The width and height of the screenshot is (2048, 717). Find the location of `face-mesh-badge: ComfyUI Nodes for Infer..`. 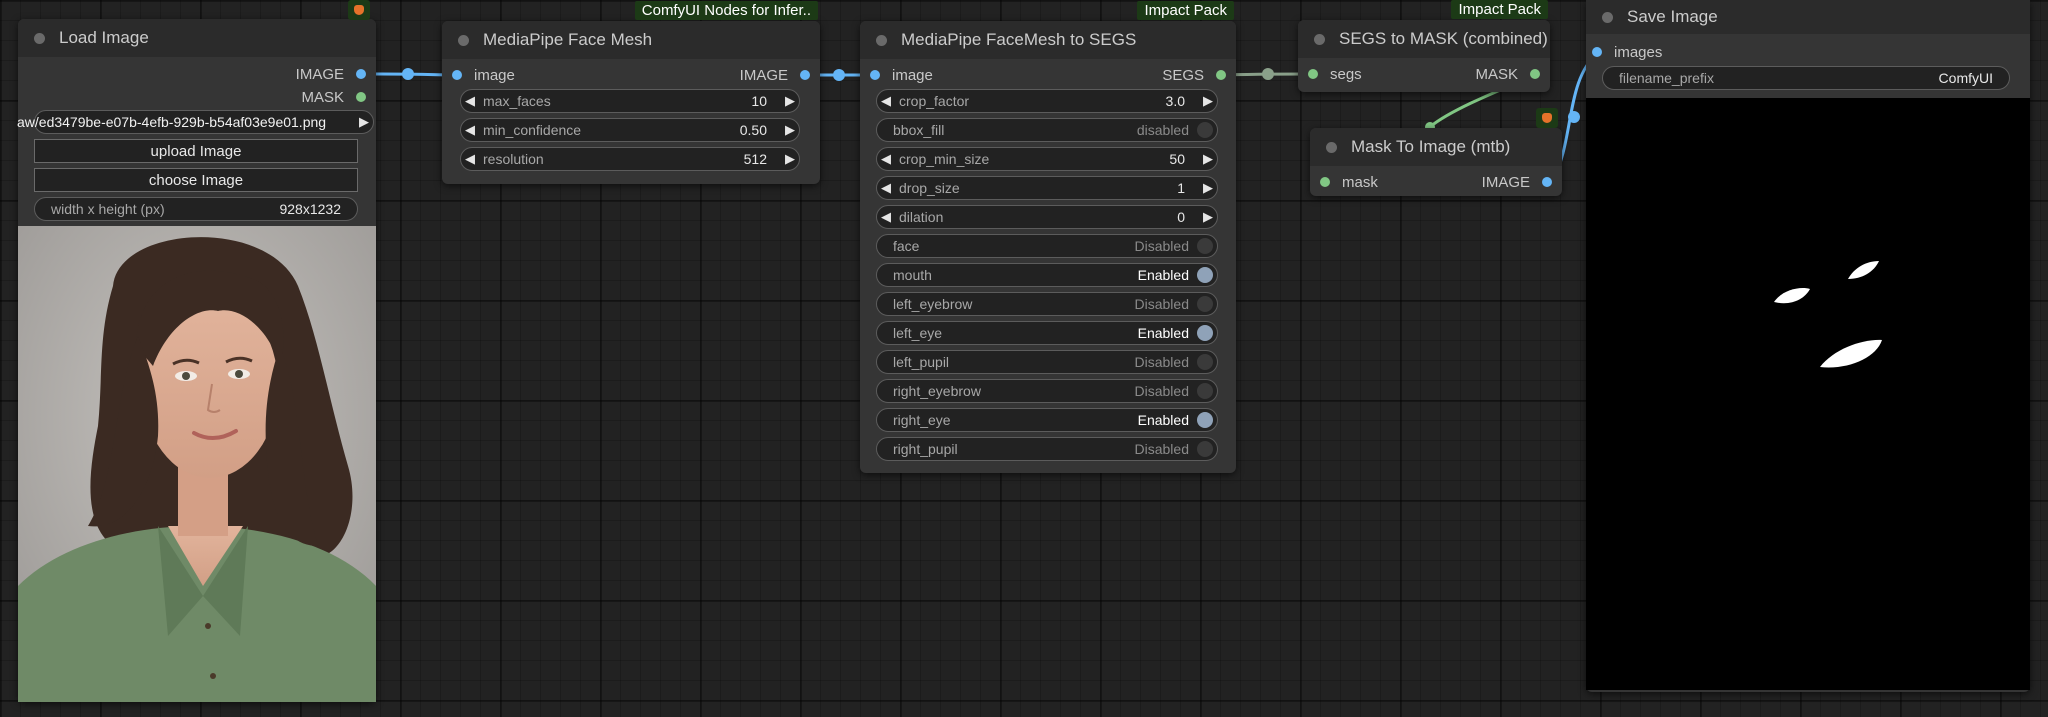

face-mesh-badge: ComfyUI Nodes for Infer.. is located at coordinates (726, 10).